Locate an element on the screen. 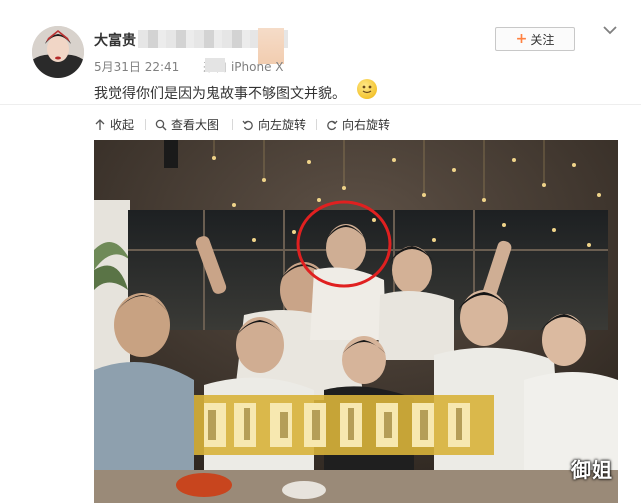 This screenshot has height=503, width=641. post-meta: 5月31日 22:41 来自 iPhone X is located at coordinates (189, 66).